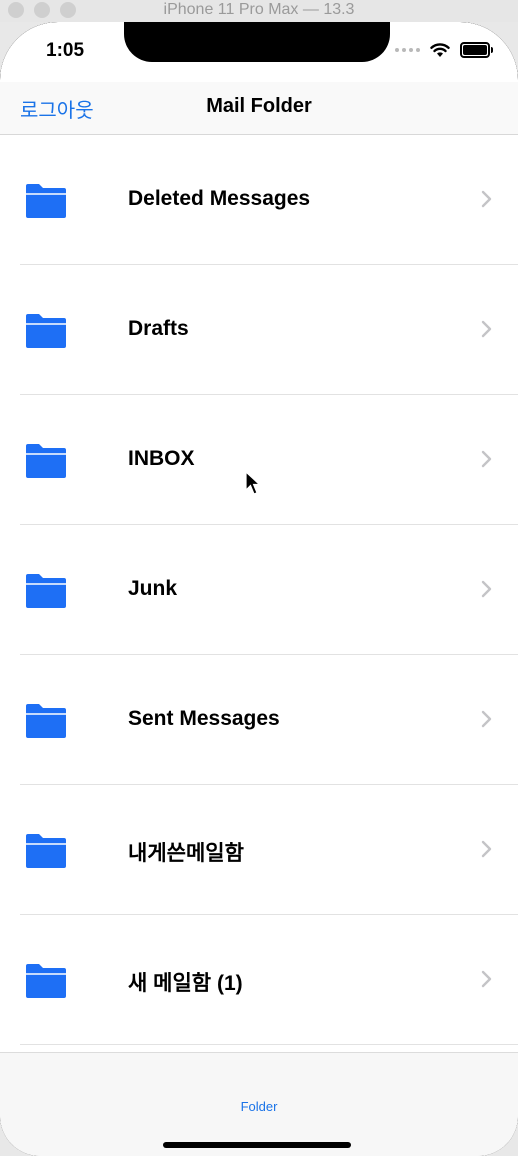 This screenshot has height=1156, width=518. Describe the element at coordinates (219, 198) in the screenshot. I see `folder-label: Deleted Messages` at that location.